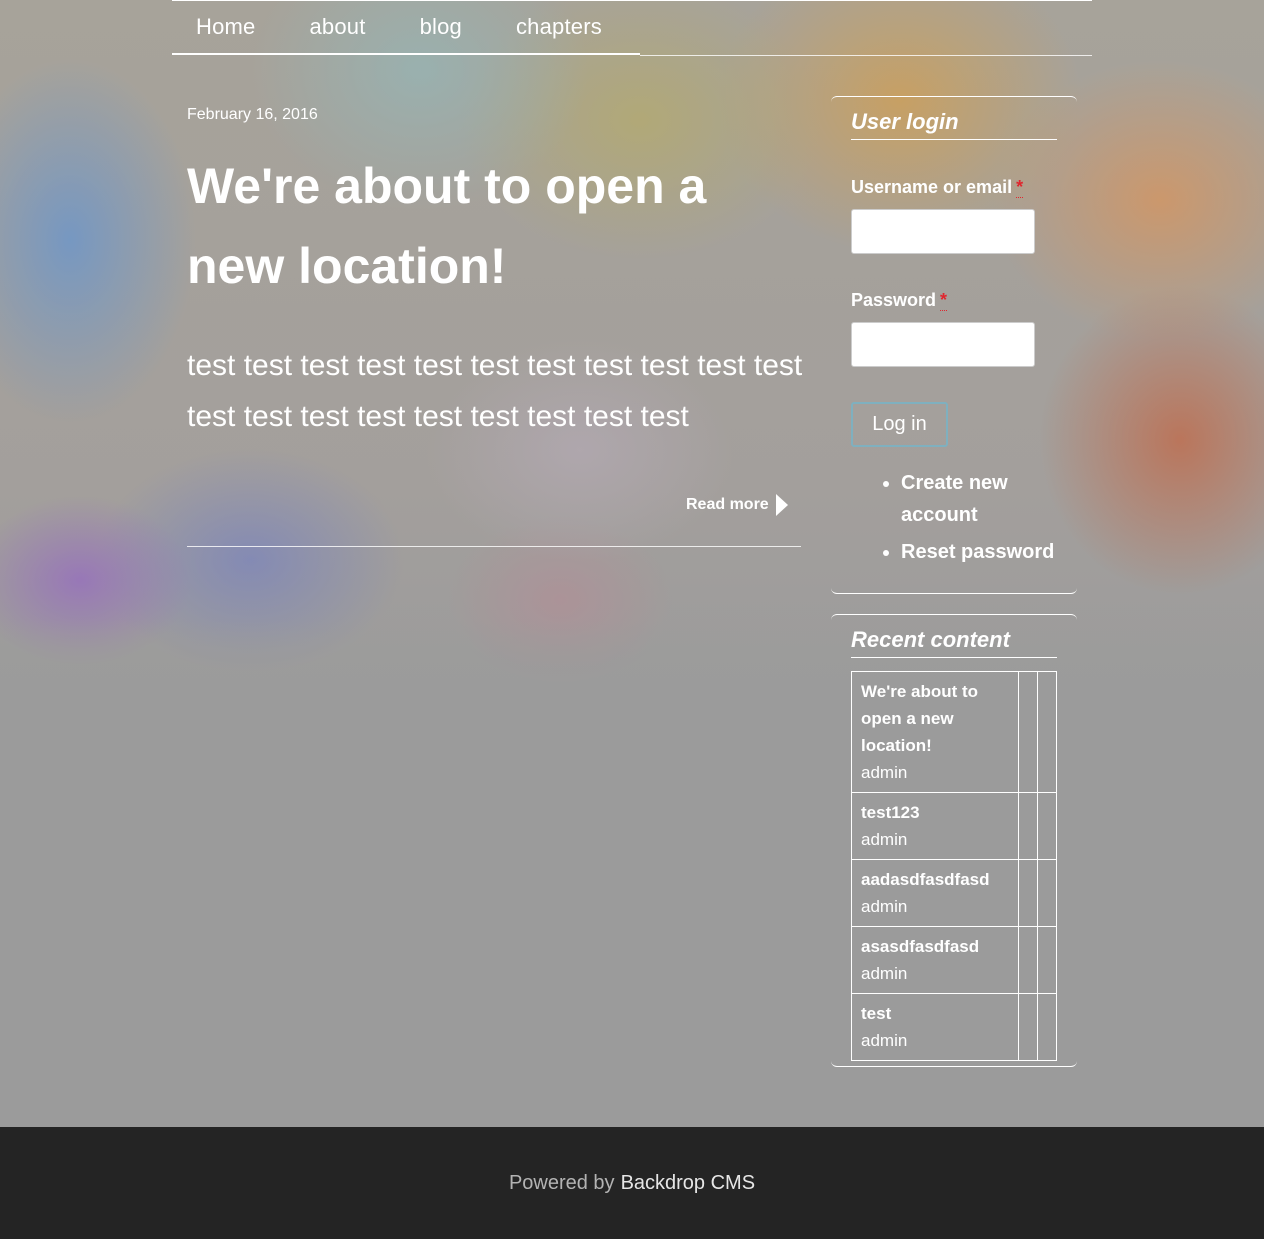 The height and width of the screenshot is (1239, 1264). What do you see at coordinates (866, 55) in the screenshot?
I see `nav-divider` at bounding box center [866, 55].